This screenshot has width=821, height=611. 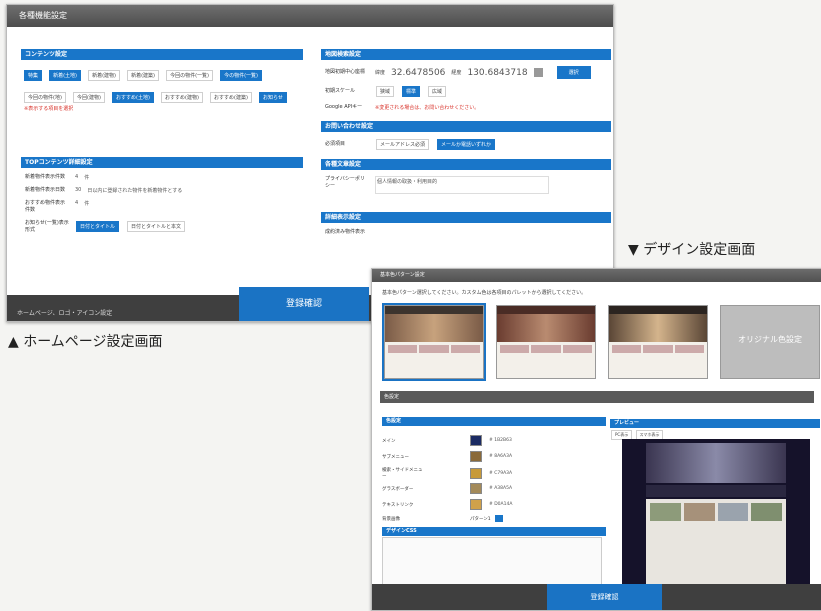 What do you see at coordinates (466, 72) in the screenshot?
I see `map-center-row: 地図初期中心座標 緯度 32.6478506 経度 130.6843718 選択` at bounding box center [466, 72].